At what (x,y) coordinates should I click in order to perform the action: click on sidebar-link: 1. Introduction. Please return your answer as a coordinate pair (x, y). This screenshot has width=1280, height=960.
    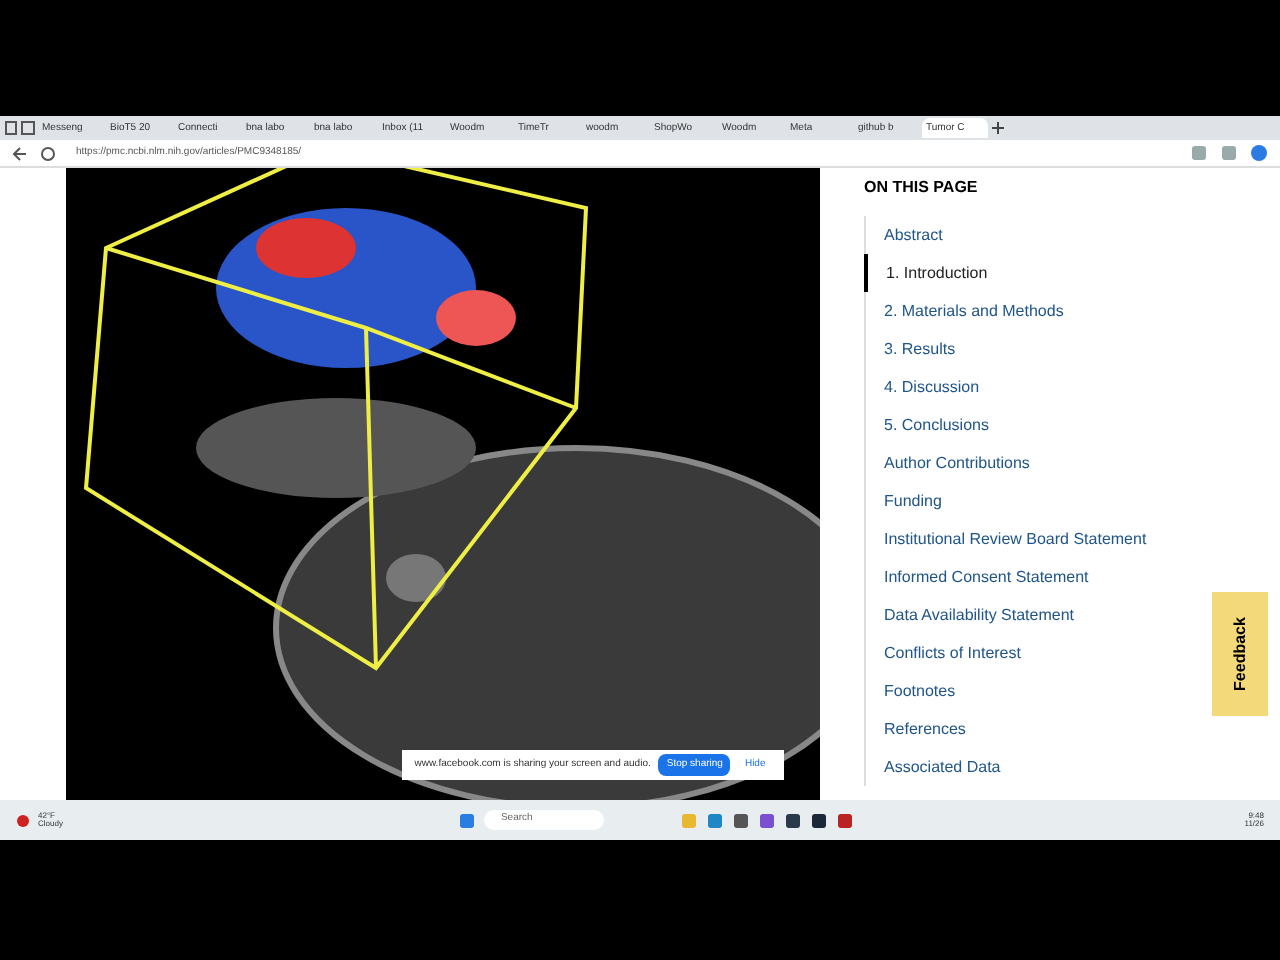
    Looking at the image, I should click on (926, 273).